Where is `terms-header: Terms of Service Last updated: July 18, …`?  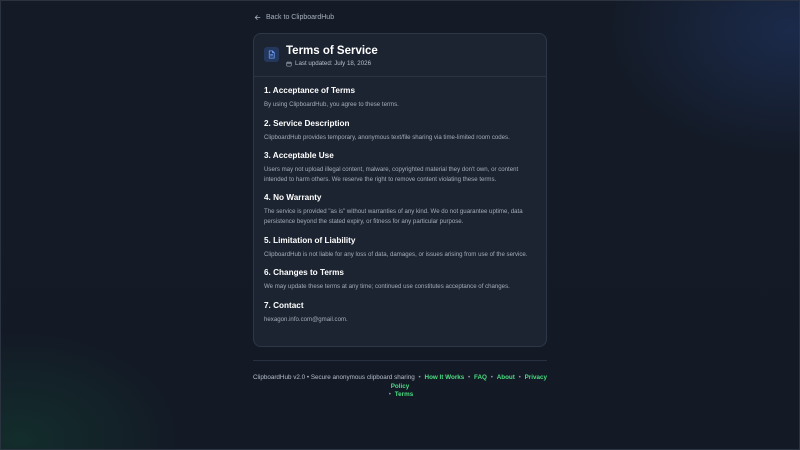
terms-header: Terms of Service Last updated: July 18, … is located at coordinates (400, 55).